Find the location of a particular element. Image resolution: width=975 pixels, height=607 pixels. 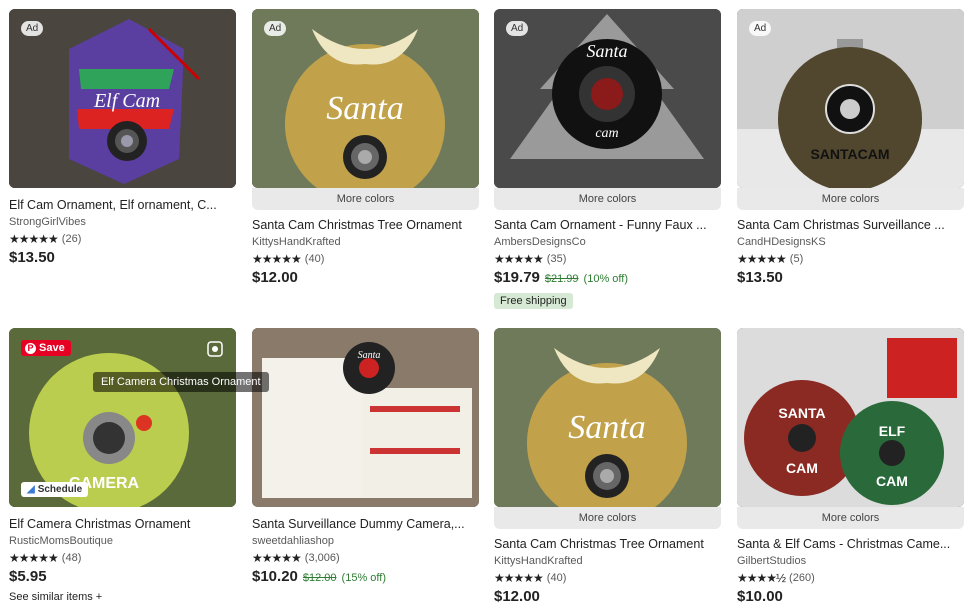

price-row: $10.00 is located at coordinates (850, 597).